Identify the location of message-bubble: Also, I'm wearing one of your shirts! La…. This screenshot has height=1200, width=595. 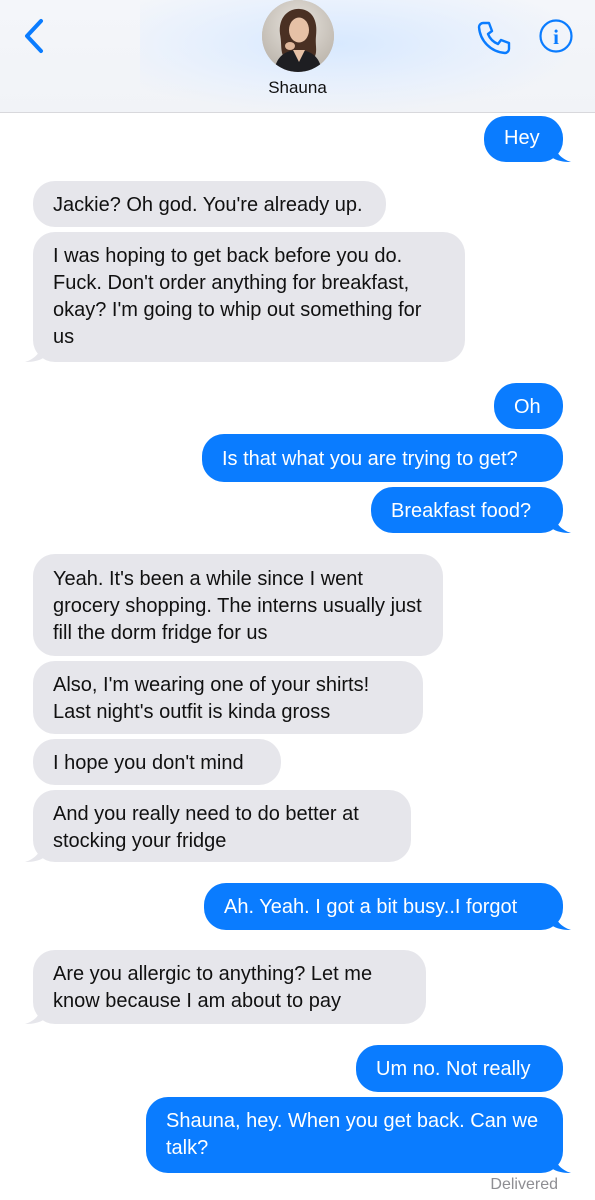
(228, 697).